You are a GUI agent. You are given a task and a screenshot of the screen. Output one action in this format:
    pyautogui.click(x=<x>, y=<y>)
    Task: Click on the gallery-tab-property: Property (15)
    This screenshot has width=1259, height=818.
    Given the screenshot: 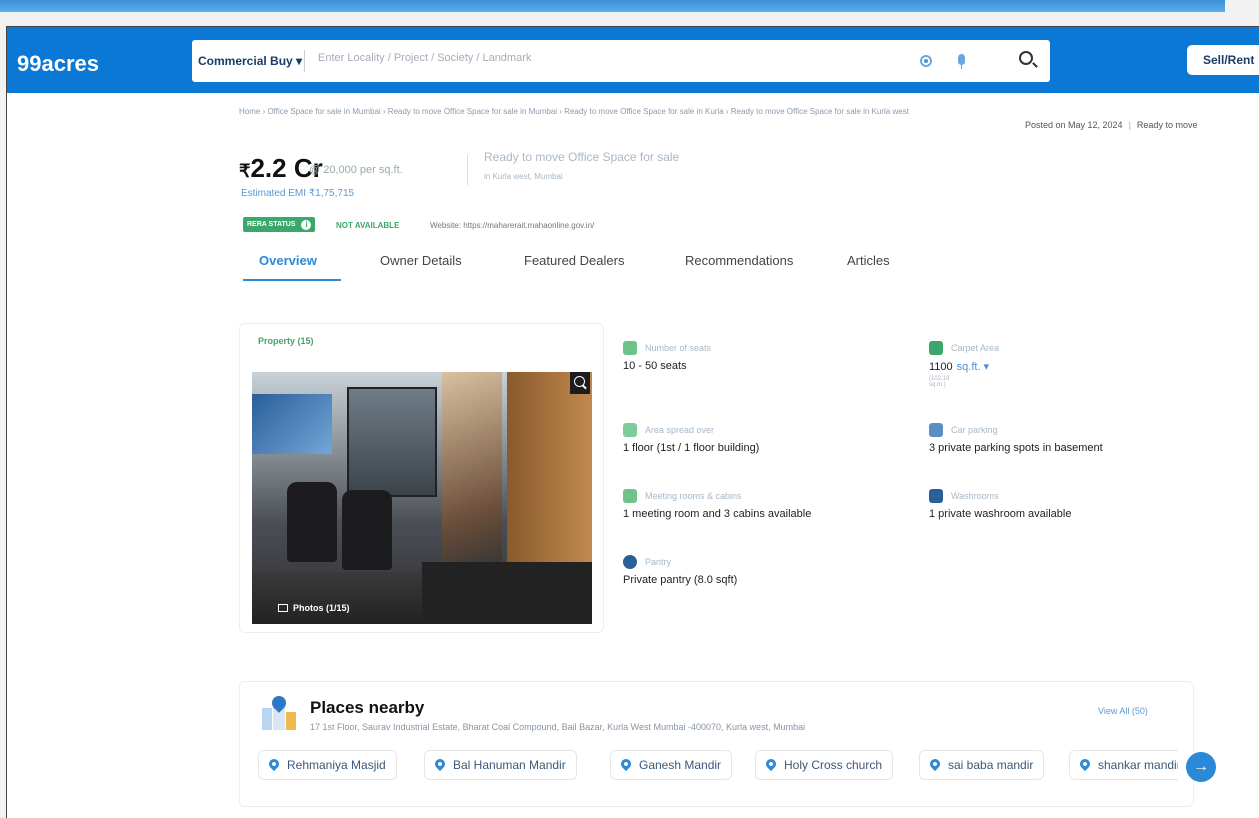 What is the action you would take?
    pyautogui.click(x=286, y=341)
    